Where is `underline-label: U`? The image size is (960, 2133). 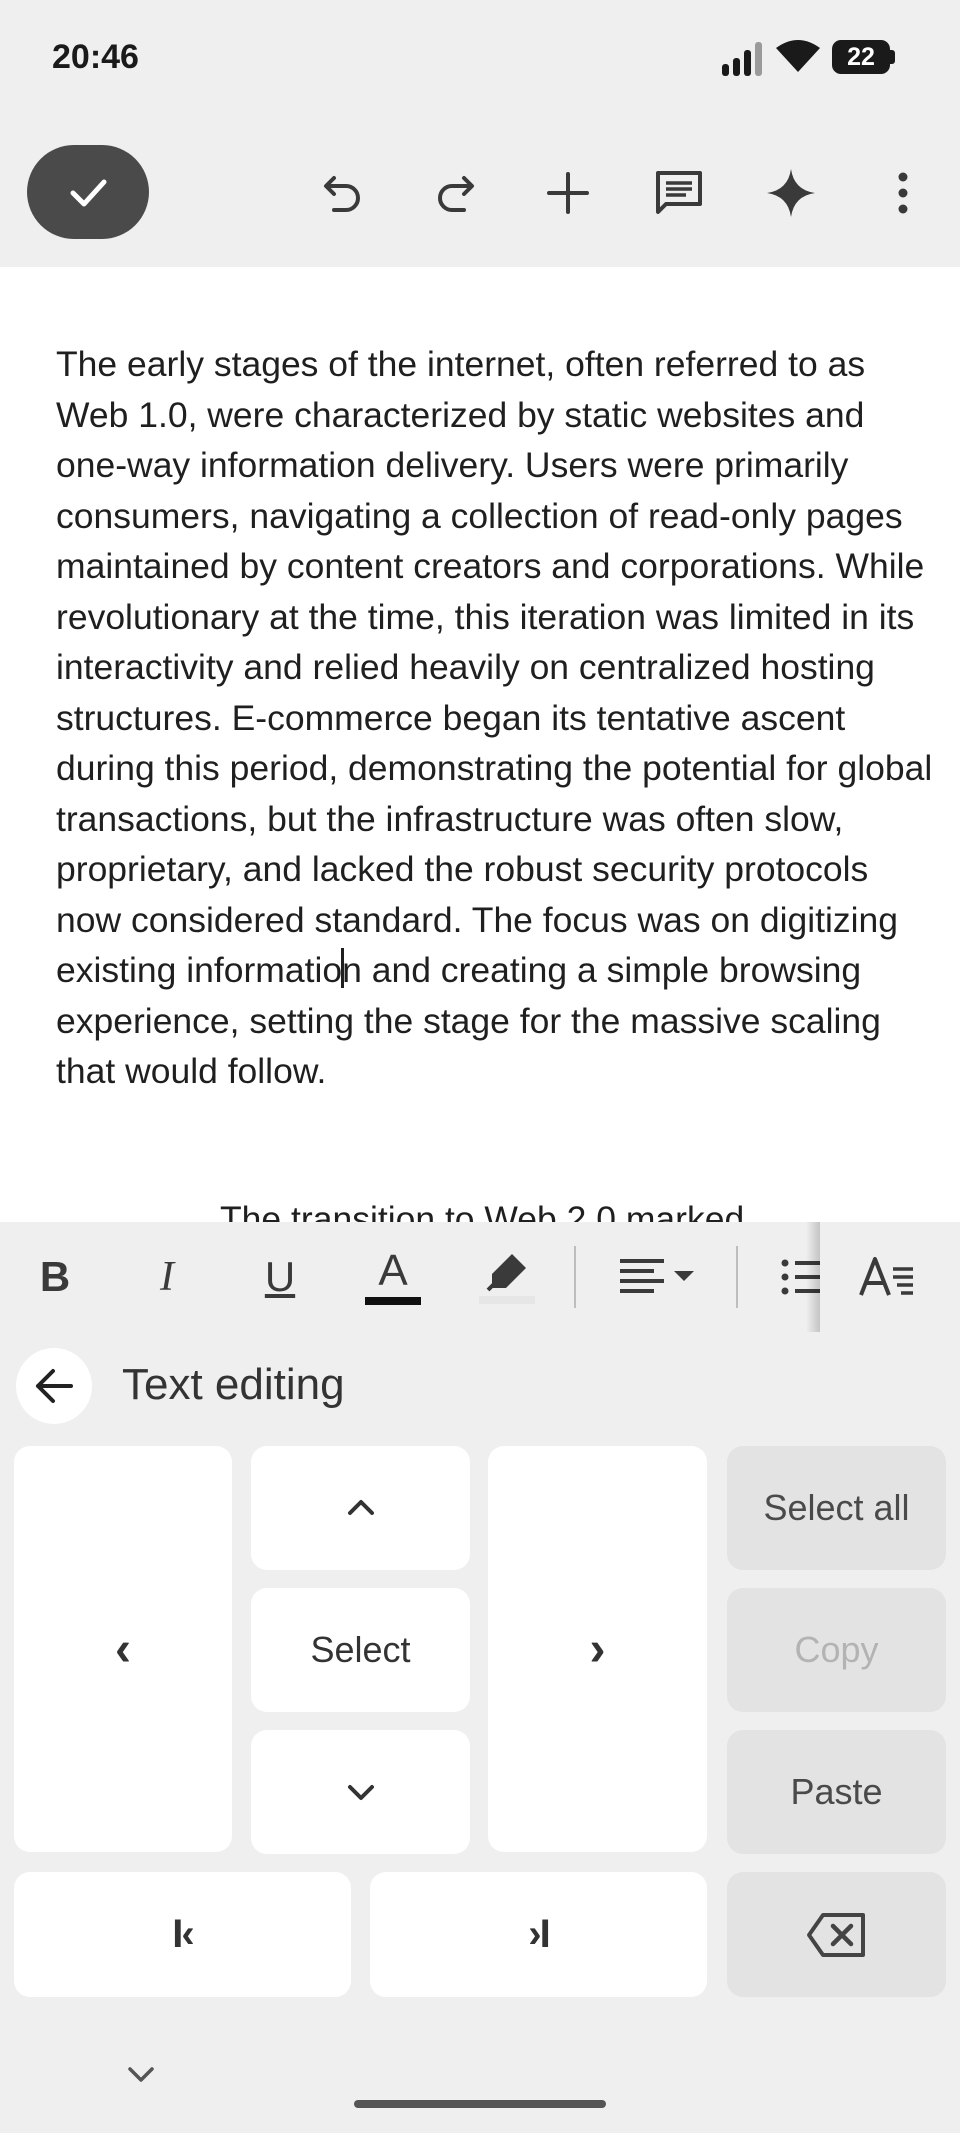
underline-label: U is located at coordinates (280, 1276).